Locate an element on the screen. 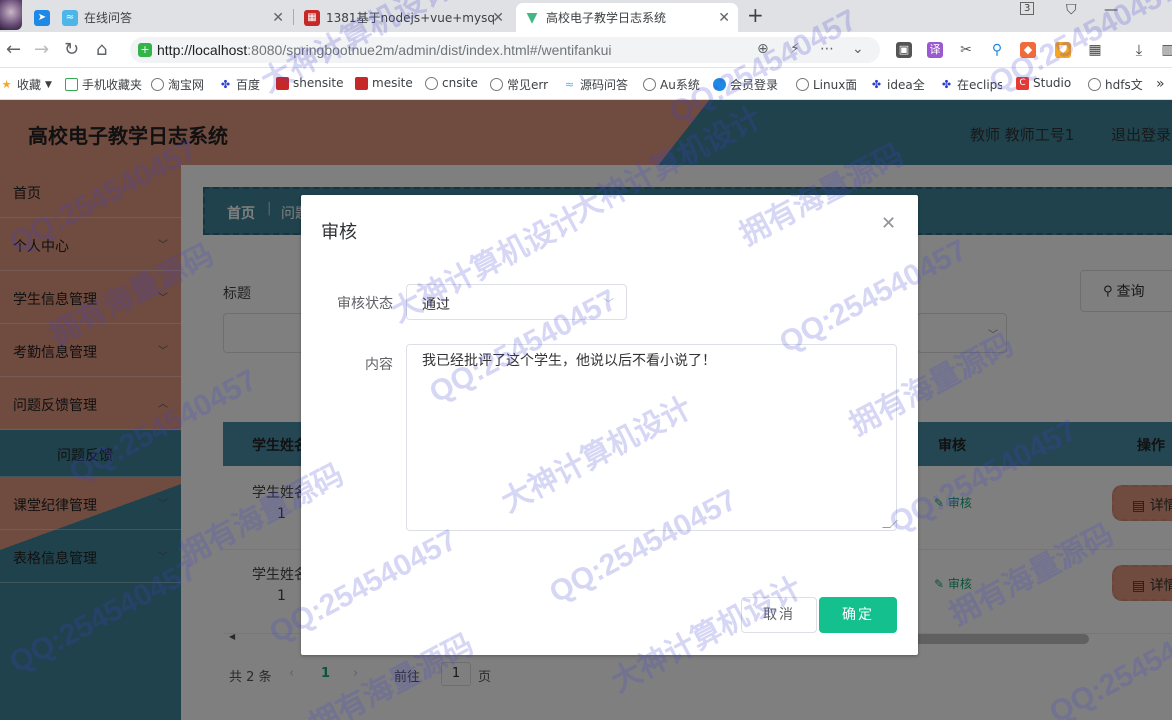 This screenshot has height=720, width=1172. shield-icon: ⛊ is located at coordinates (1063, 50).